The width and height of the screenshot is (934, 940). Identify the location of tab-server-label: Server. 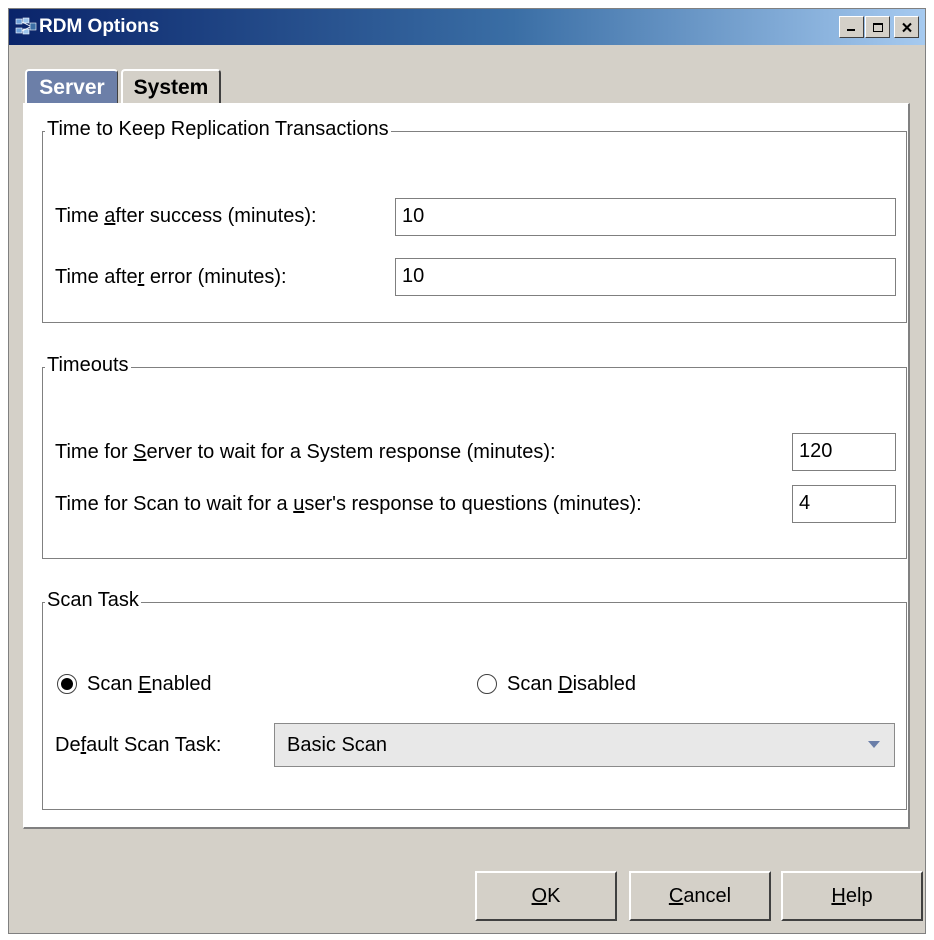
(72, 87).